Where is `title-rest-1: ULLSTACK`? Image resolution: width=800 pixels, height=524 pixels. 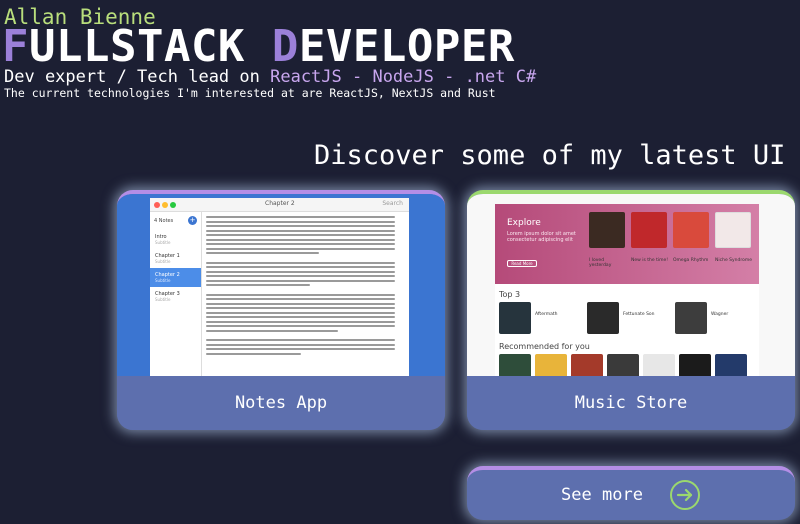
title-rest-1: ULLSTACK is located at coordinates (150, 46).